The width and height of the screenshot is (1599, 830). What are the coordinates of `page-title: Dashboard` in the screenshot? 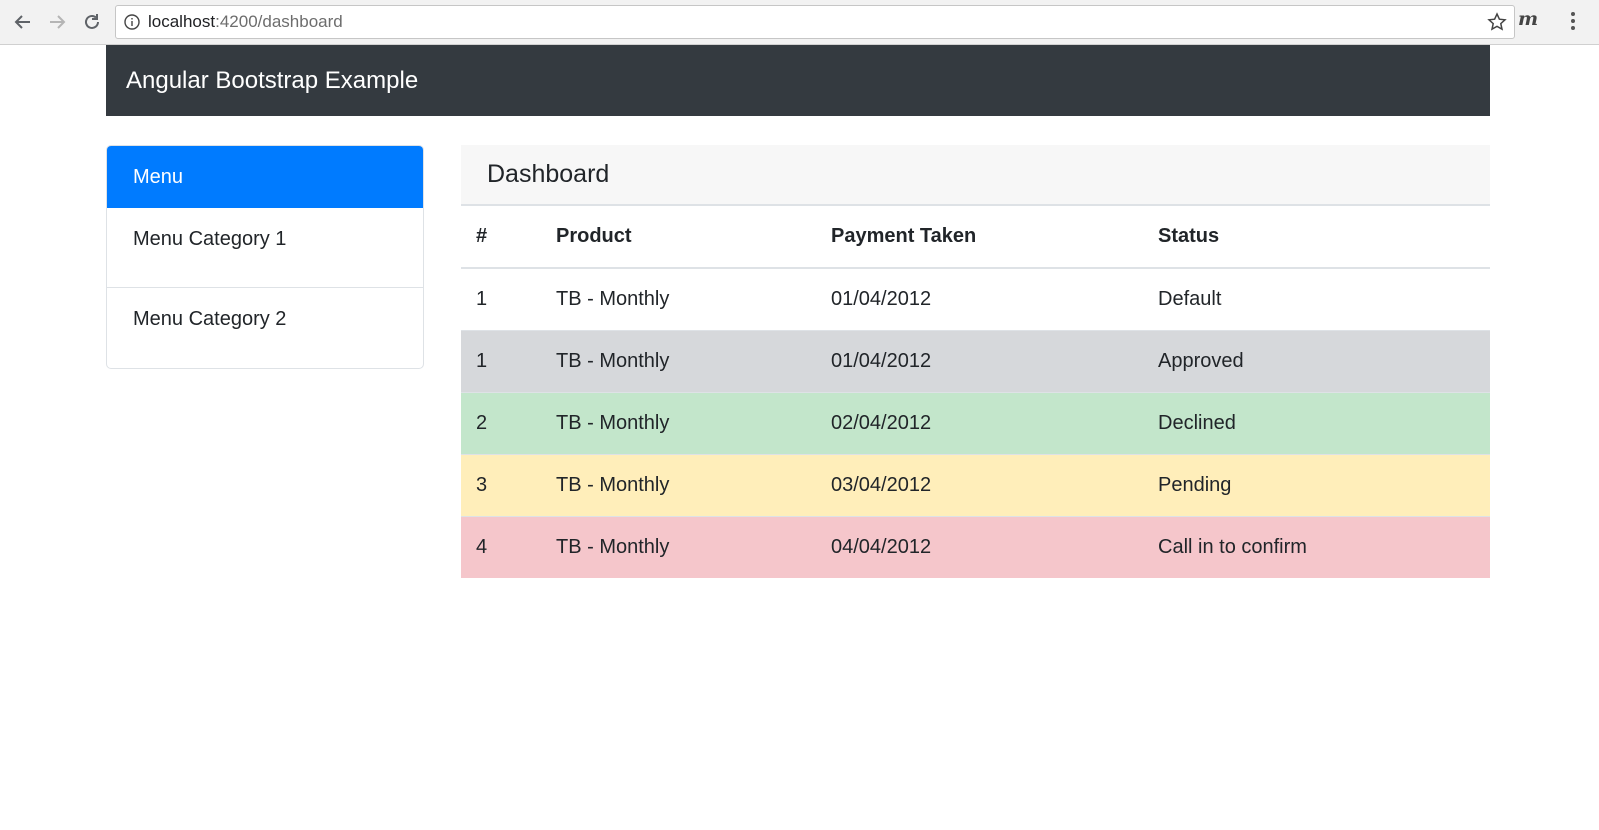 It's located at (975, 175).